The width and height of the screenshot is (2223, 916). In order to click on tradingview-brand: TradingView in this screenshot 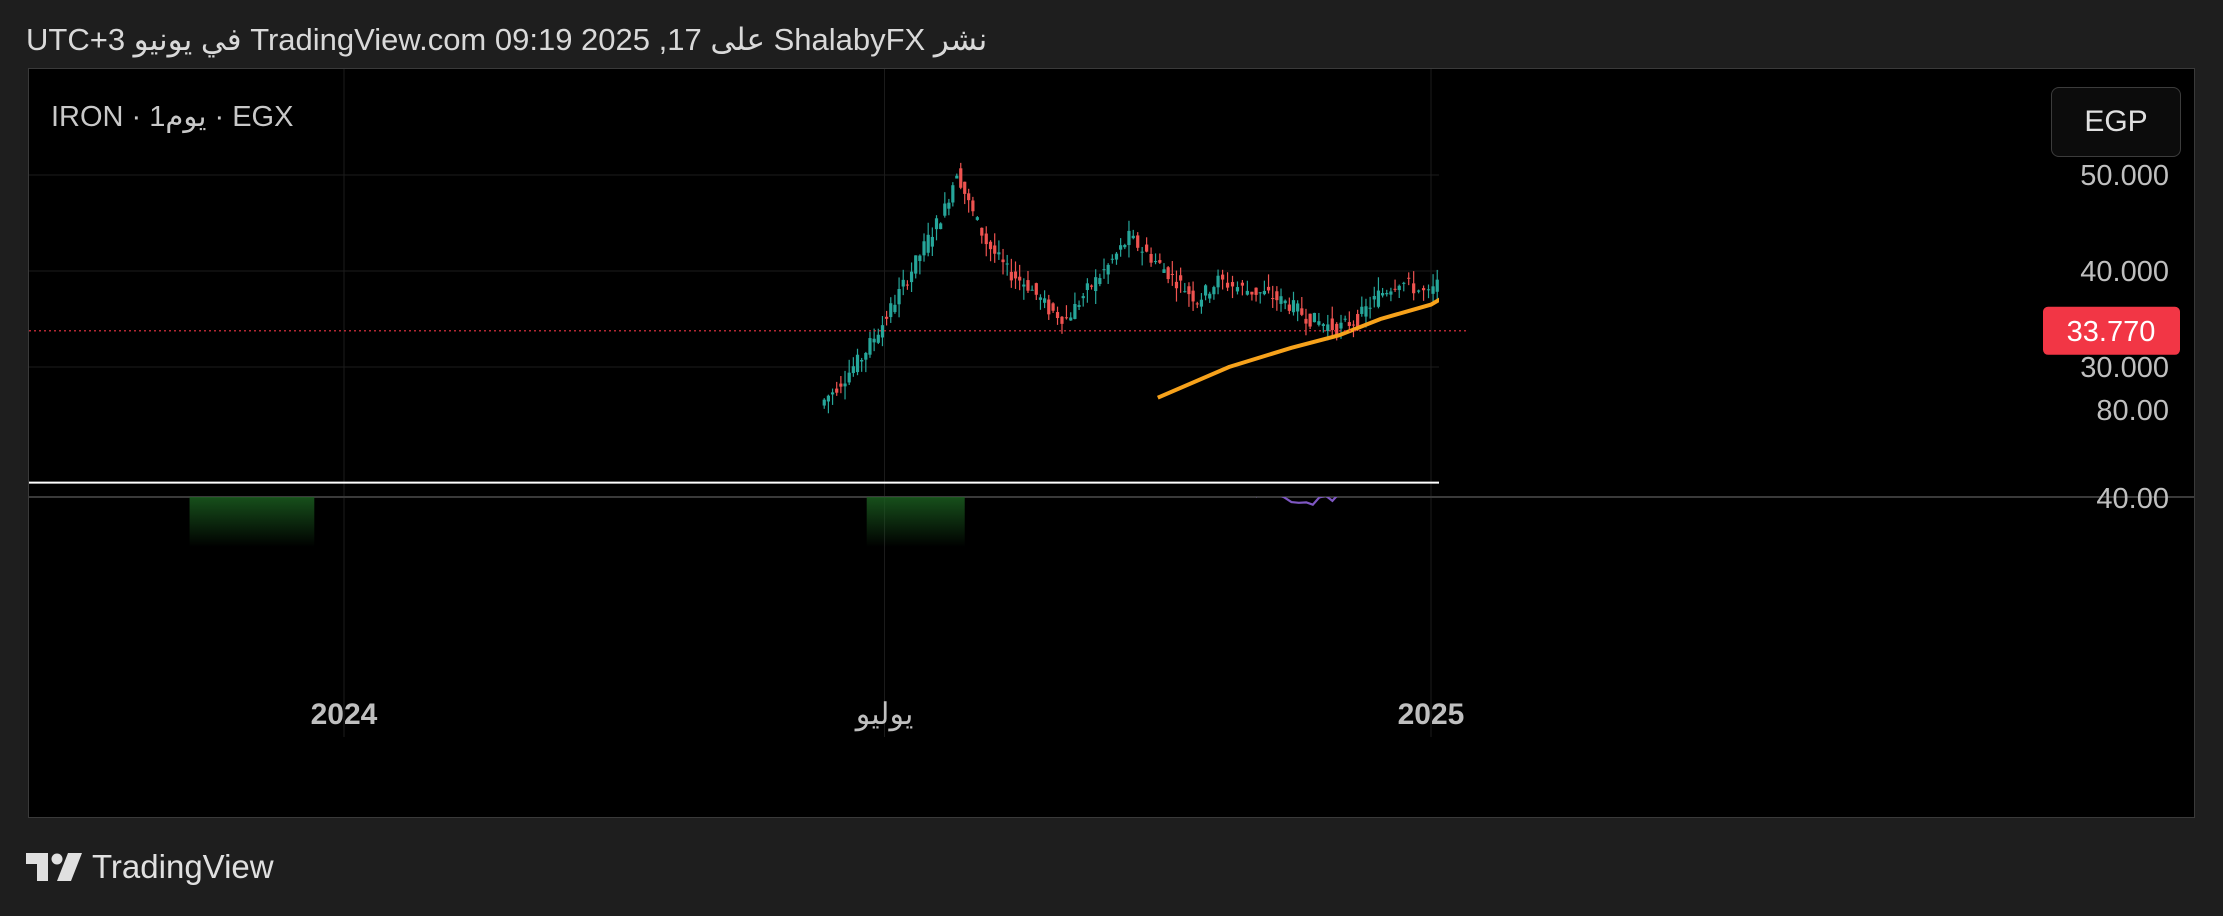, I will do `click(183, 866)`.